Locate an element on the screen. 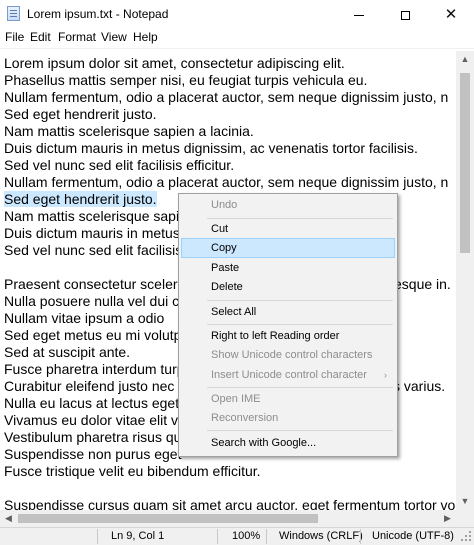  context-menu-insert-unicode: Insert Unicode control character › is located at coordinates (288, 375).